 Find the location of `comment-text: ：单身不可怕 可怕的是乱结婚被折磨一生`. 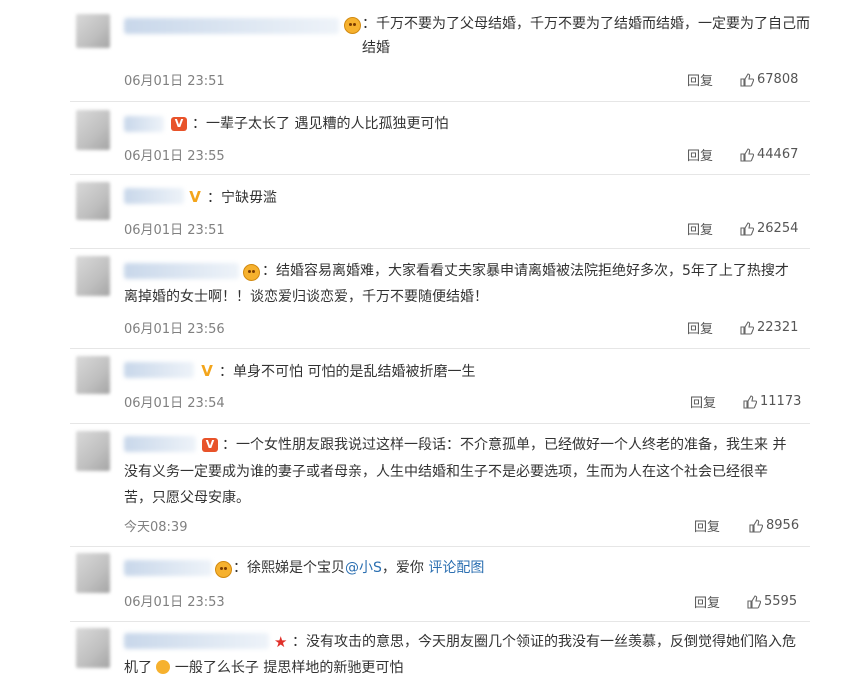

comment-text: ：单身不可怕 可怕的是乱结婚被折磨一生 is located at coordinates (347, 372).